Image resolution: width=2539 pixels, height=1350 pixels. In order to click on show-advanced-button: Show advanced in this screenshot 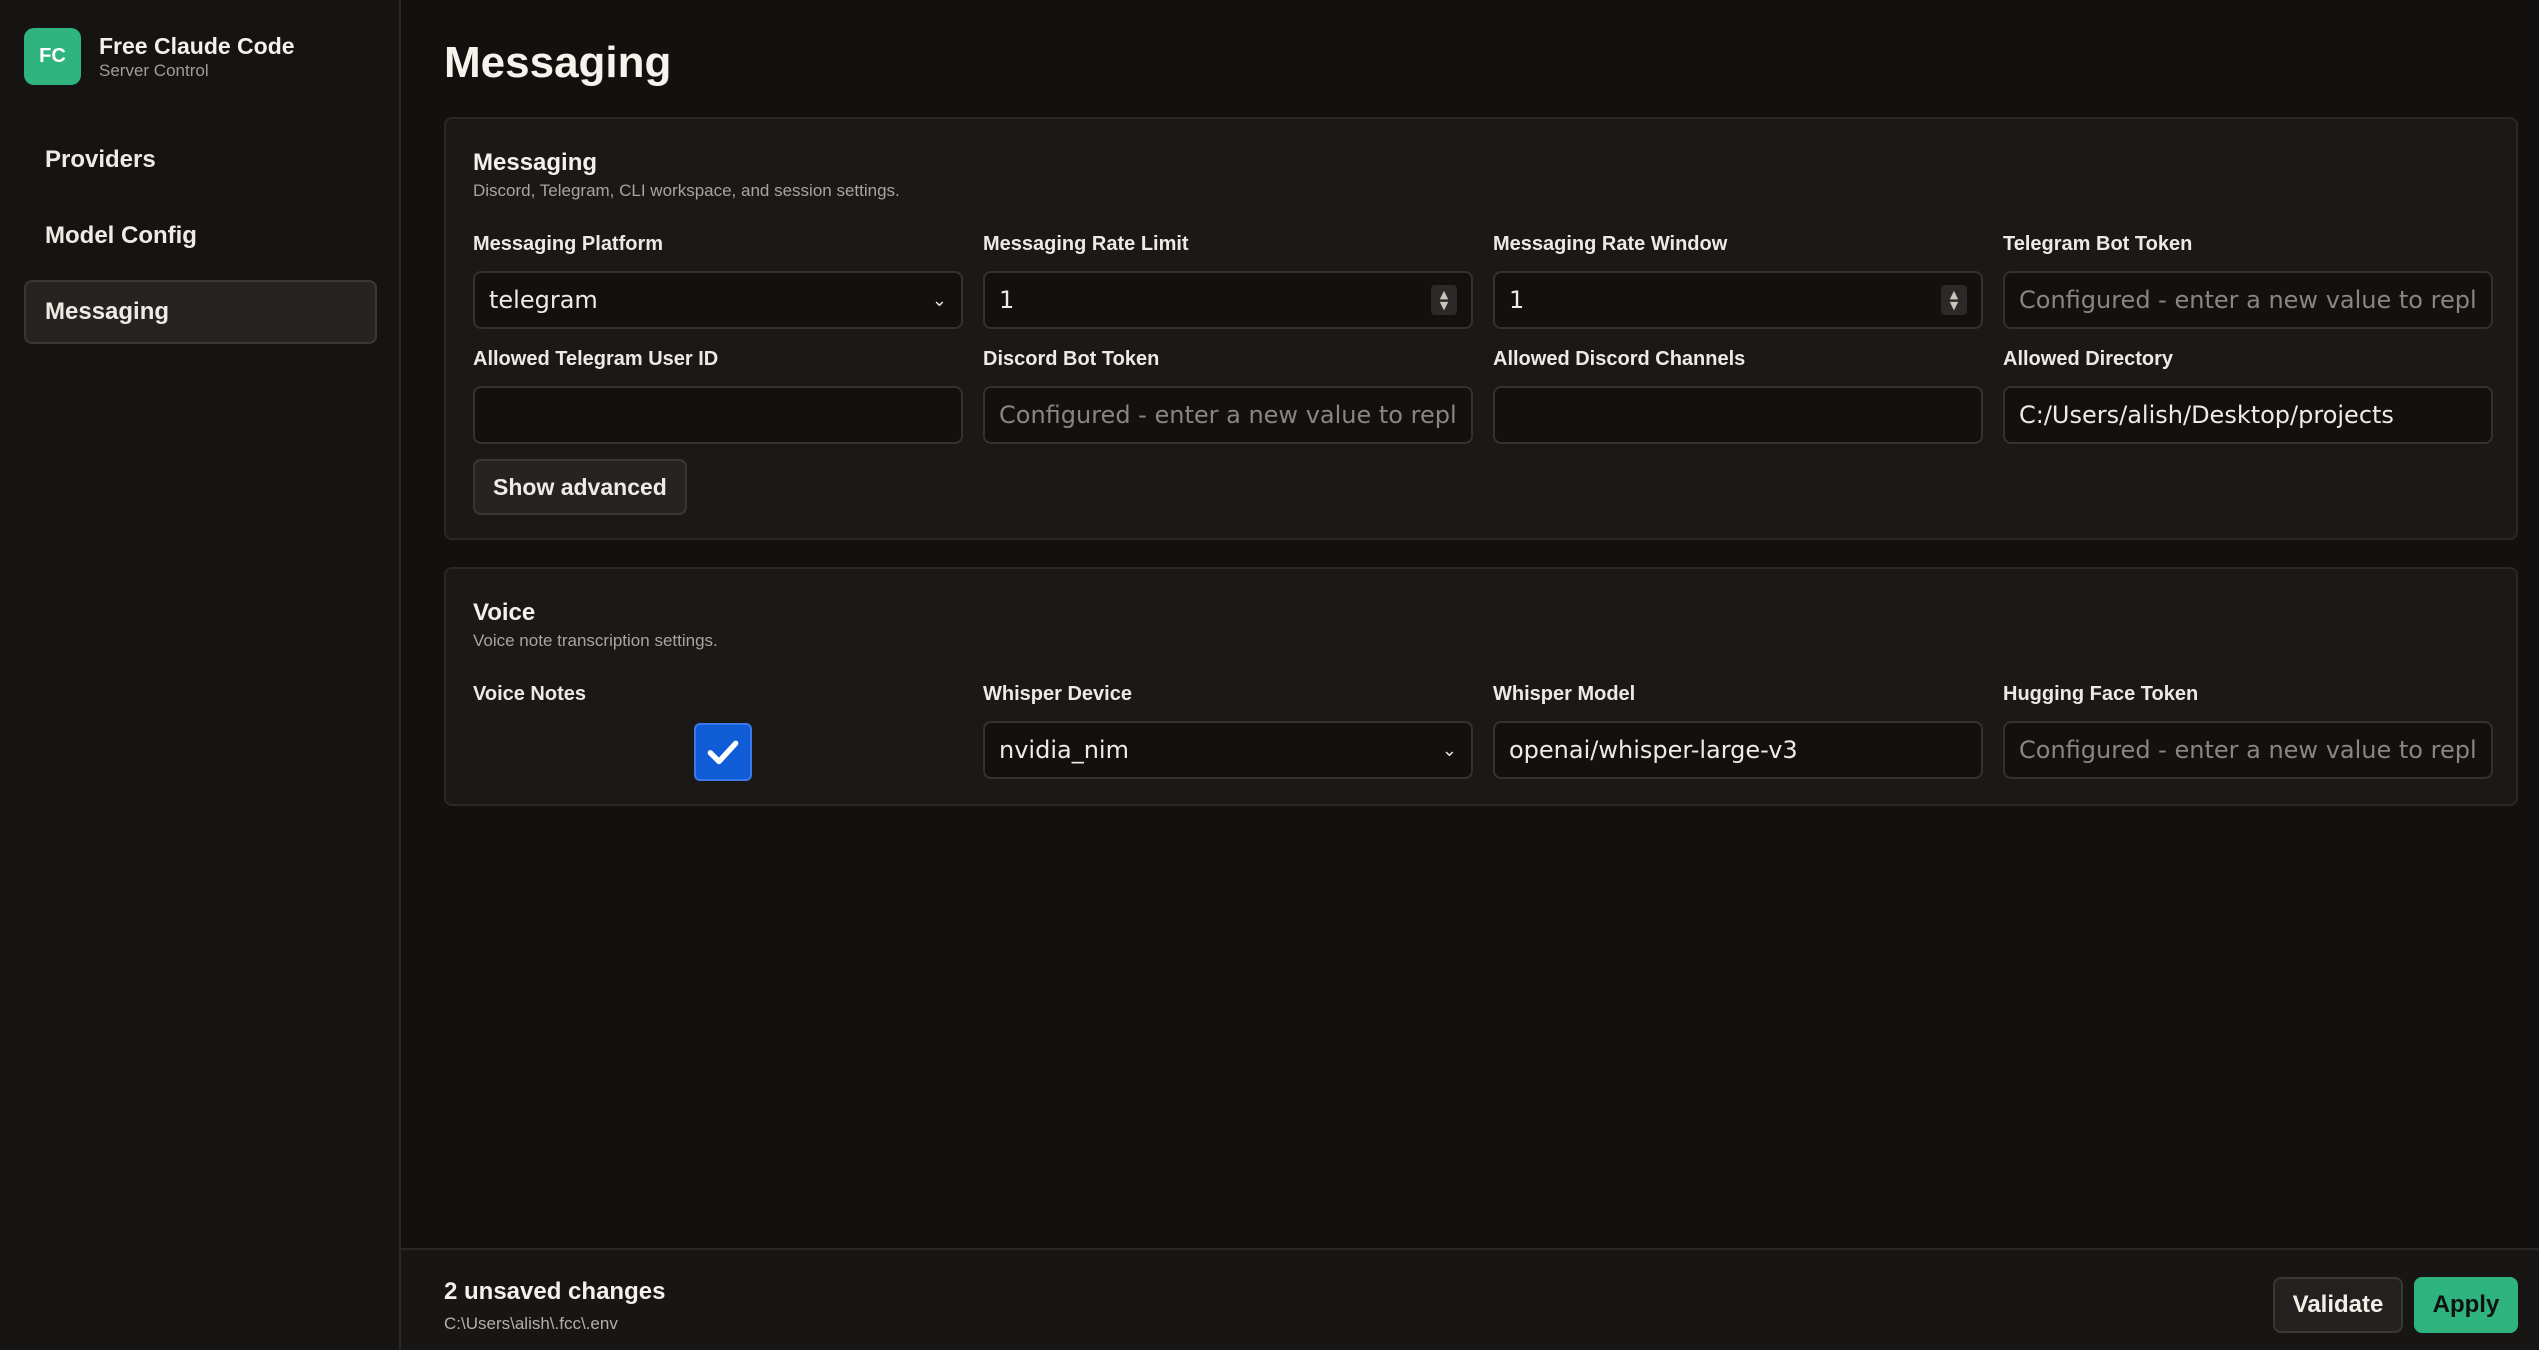, I will do `click(580, 487)`.